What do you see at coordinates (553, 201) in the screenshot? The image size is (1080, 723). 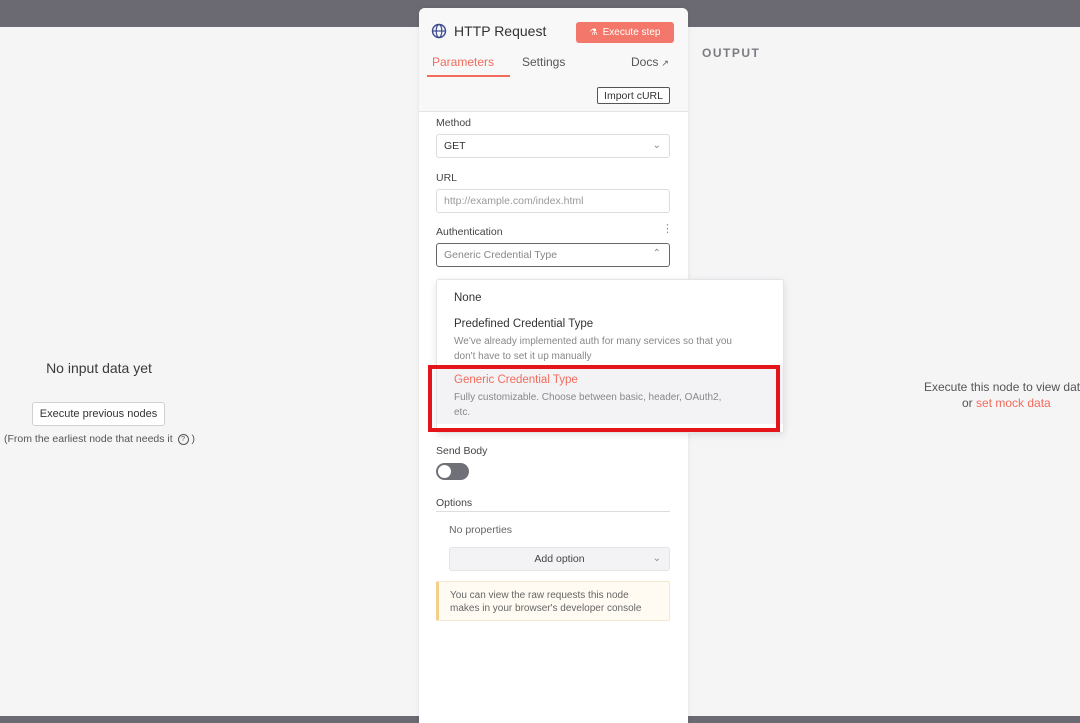 I see `url-input: http://example.com/index.html` at bounding box center [553, 201].